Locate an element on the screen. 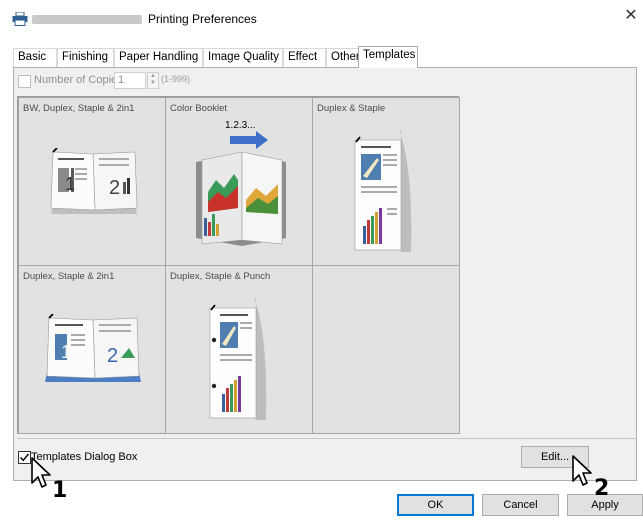 The width and height of the screenshot is (643, 520). tab-paper-handling: Paper Handling is located at coordinates (158, 57).